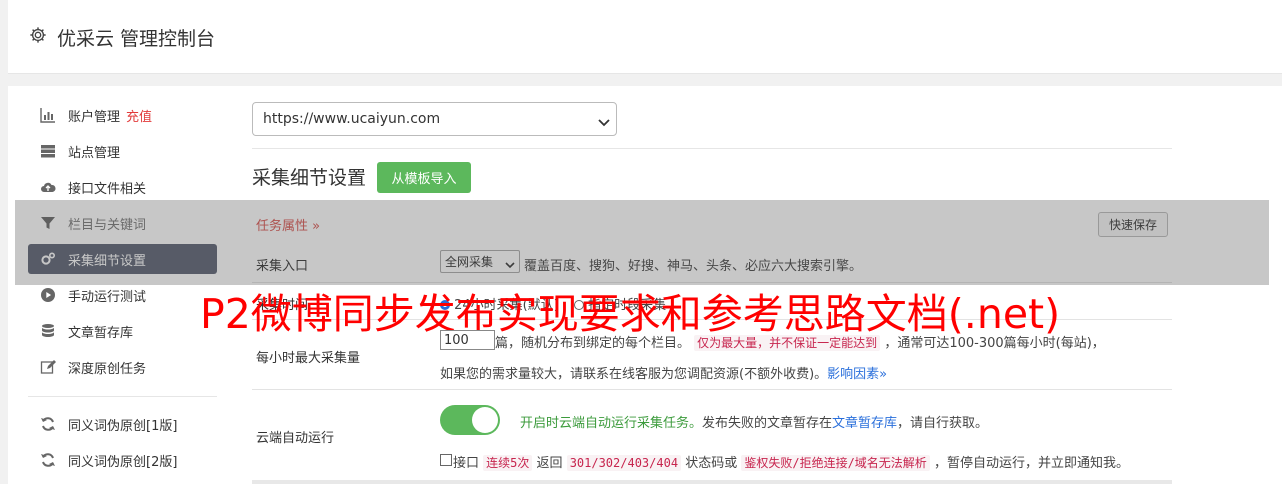  Describe the element at coordinates (47, 187) in the screenshot. I see `cloud-upload-icon` at that location.